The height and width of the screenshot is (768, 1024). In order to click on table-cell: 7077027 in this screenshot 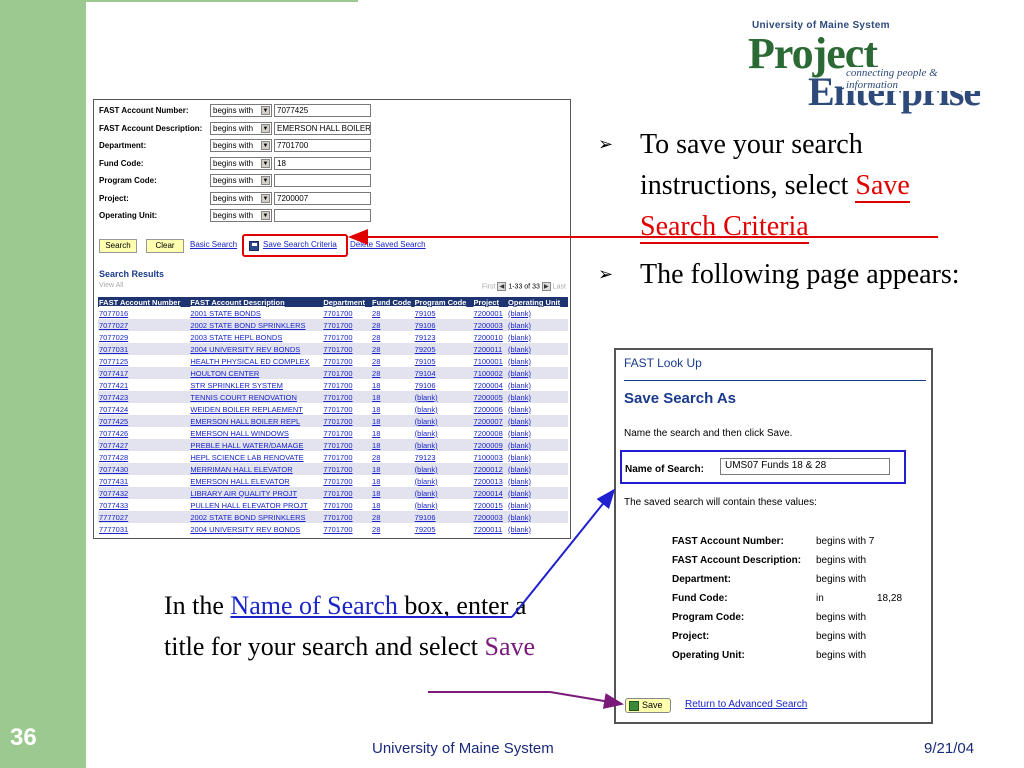, I will do `click(144, 325)`.